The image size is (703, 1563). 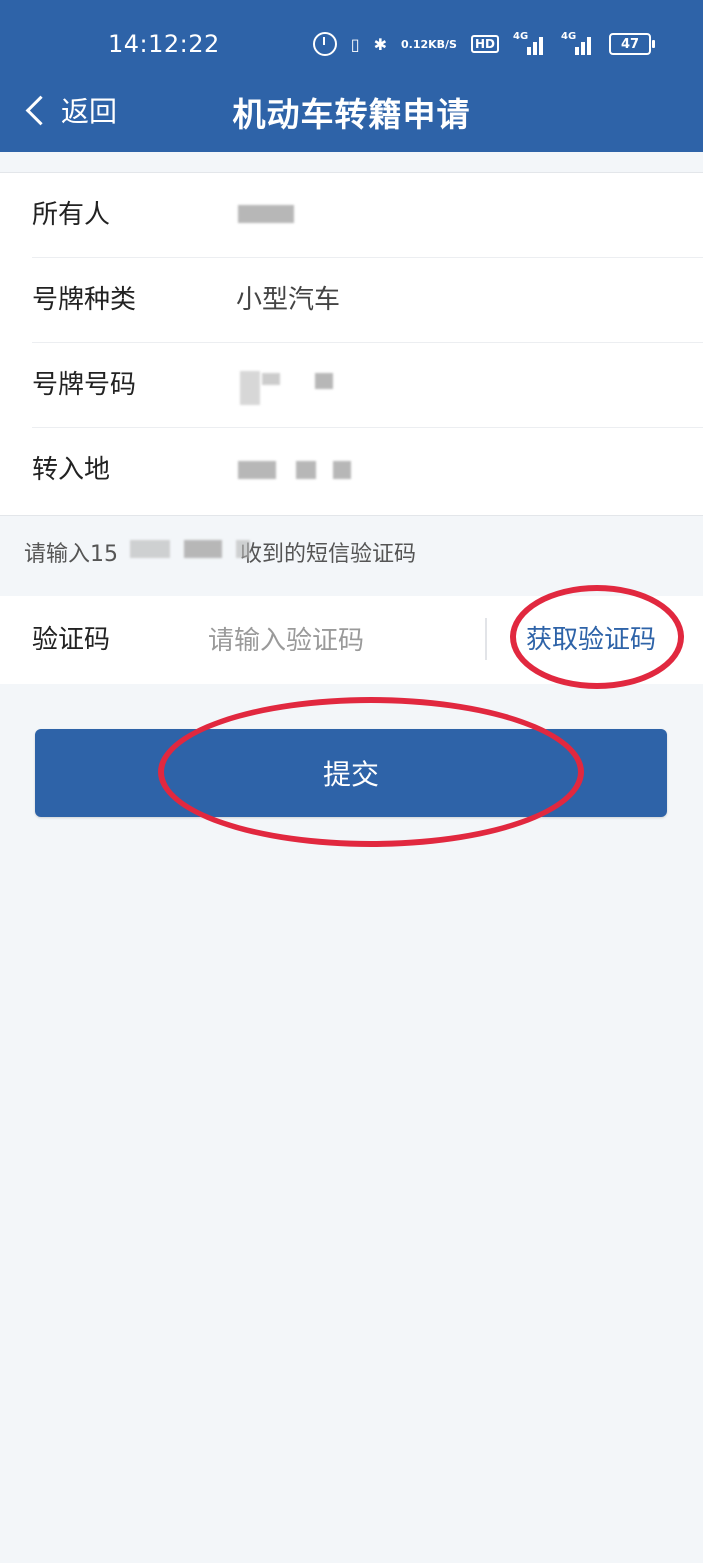 What do you see at coordinates (632, 44) in the screenshot?
I see `battery-icon: 47` at bounding box center [632, 44].